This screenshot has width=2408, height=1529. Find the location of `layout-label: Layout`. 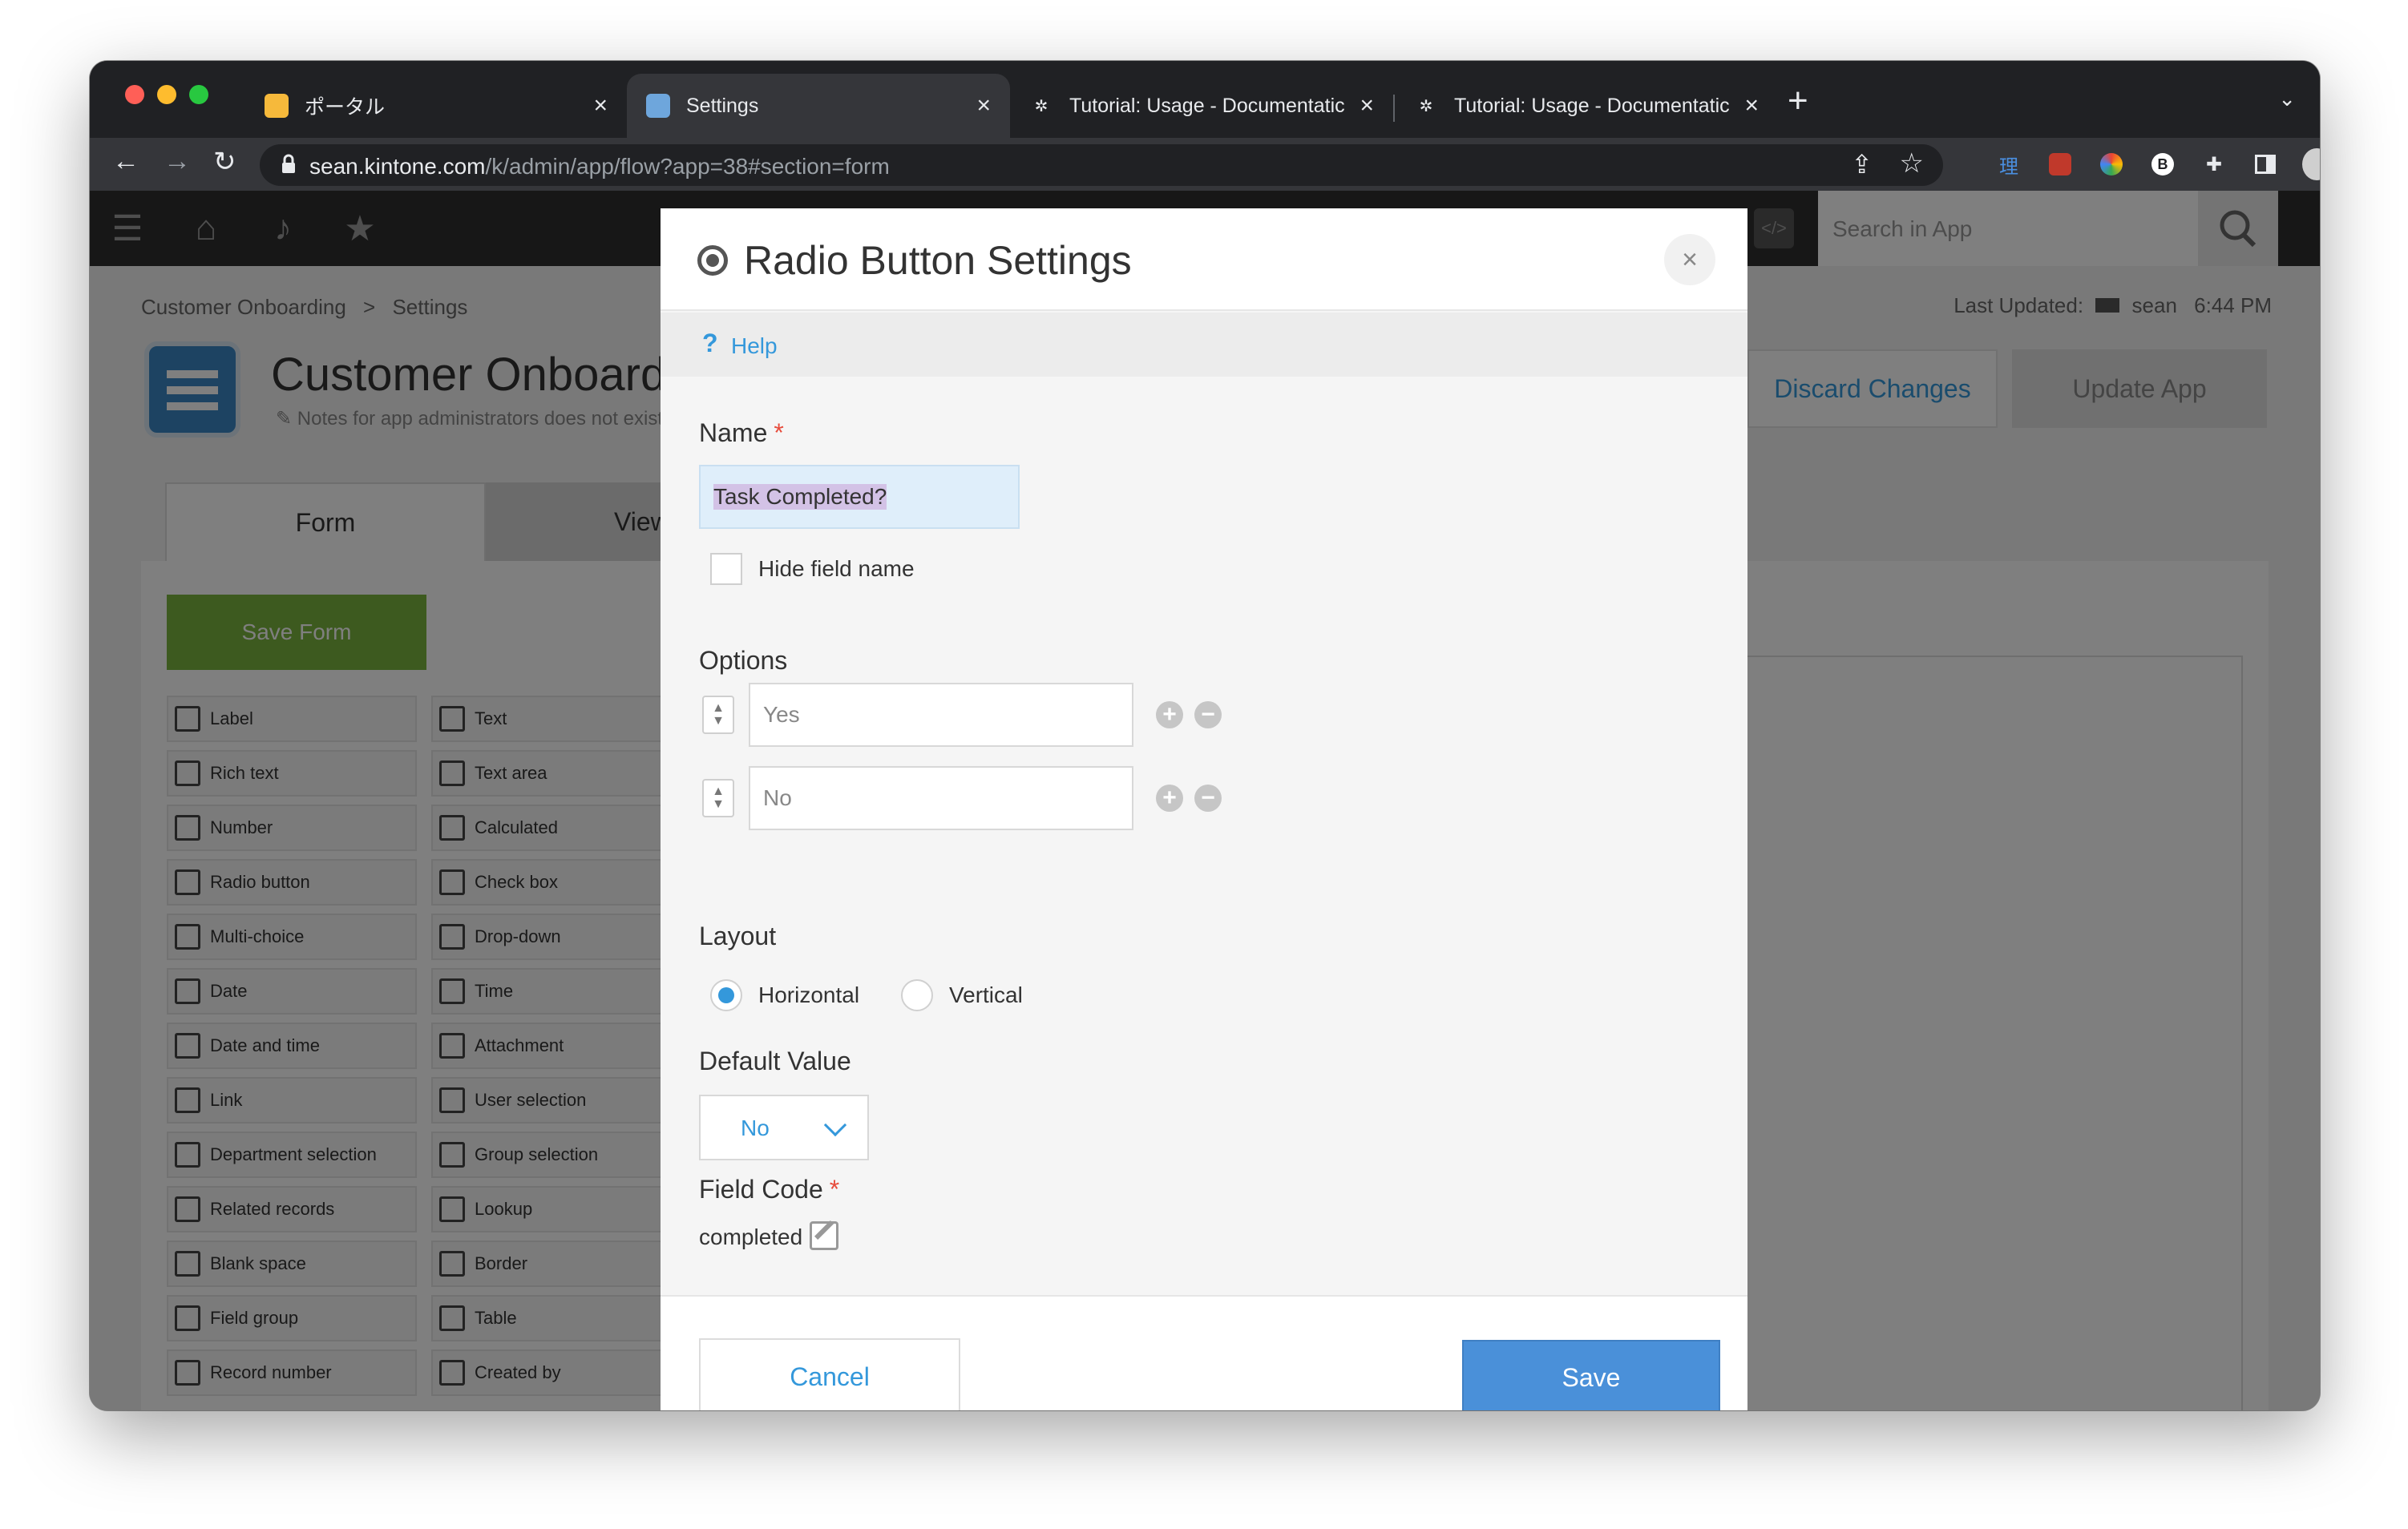

layout-label: Layout is located at coordinates (738, 936).